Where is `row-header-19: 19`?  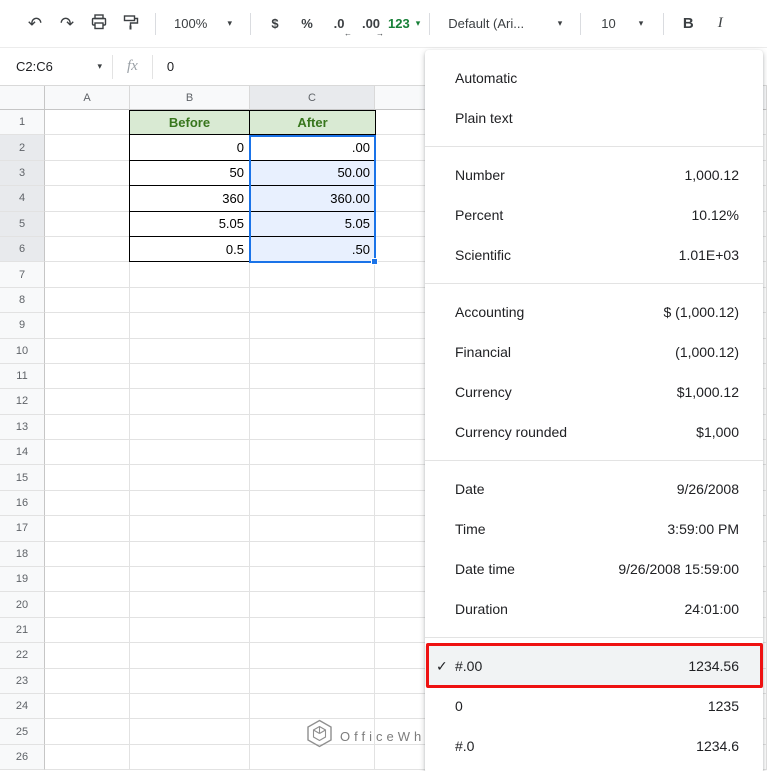 row-header-19: 19 is located at coordinates (22, 580).